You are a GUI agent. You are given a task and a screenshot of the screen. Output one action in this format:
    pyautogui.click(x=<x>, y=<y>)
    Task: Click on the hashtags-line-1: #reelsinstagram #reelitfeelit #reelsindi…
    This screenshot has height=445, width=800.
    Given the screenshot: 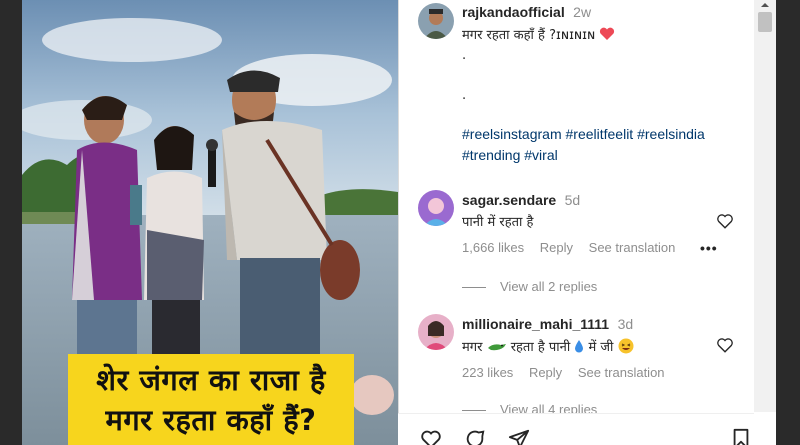 What is the action you would take?
    pyautogui.click(x=583, y=134)
    